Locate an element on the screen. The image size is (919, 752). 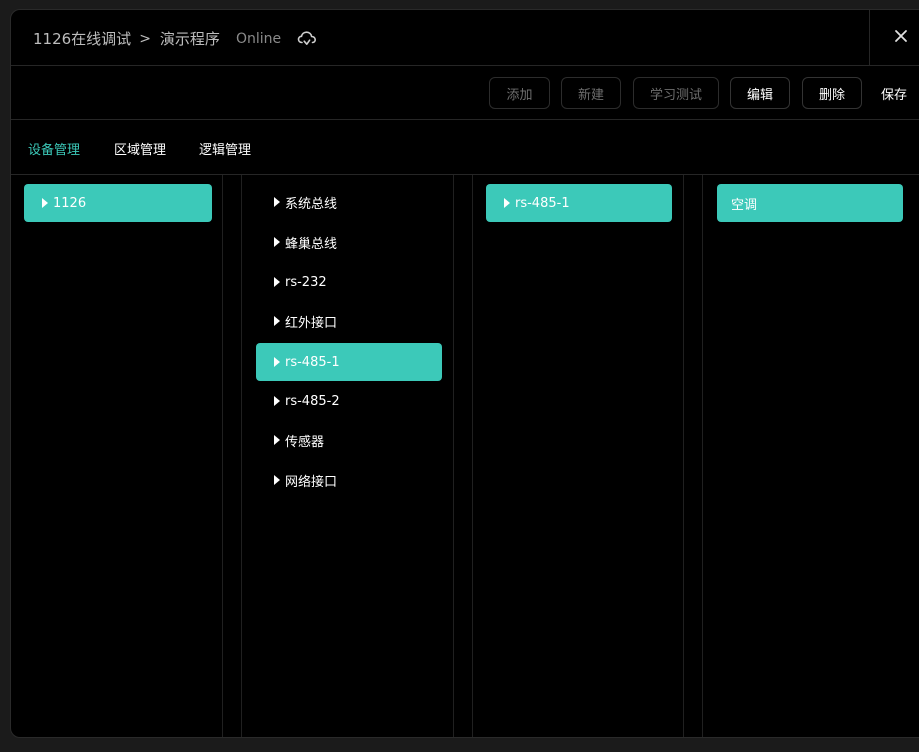
bus-item-rs-232: rs-232 is located at coordinates (349, 282).